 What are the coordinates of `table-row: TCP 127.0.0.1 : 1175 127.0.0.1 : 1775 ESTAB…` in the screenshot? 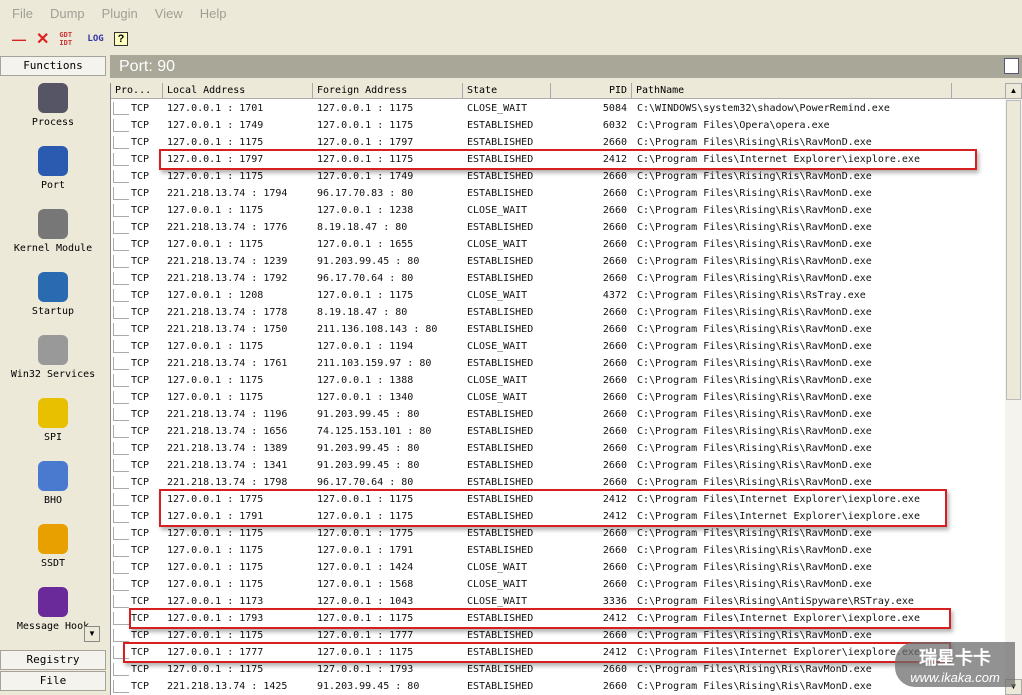 It's located at (558, 533).